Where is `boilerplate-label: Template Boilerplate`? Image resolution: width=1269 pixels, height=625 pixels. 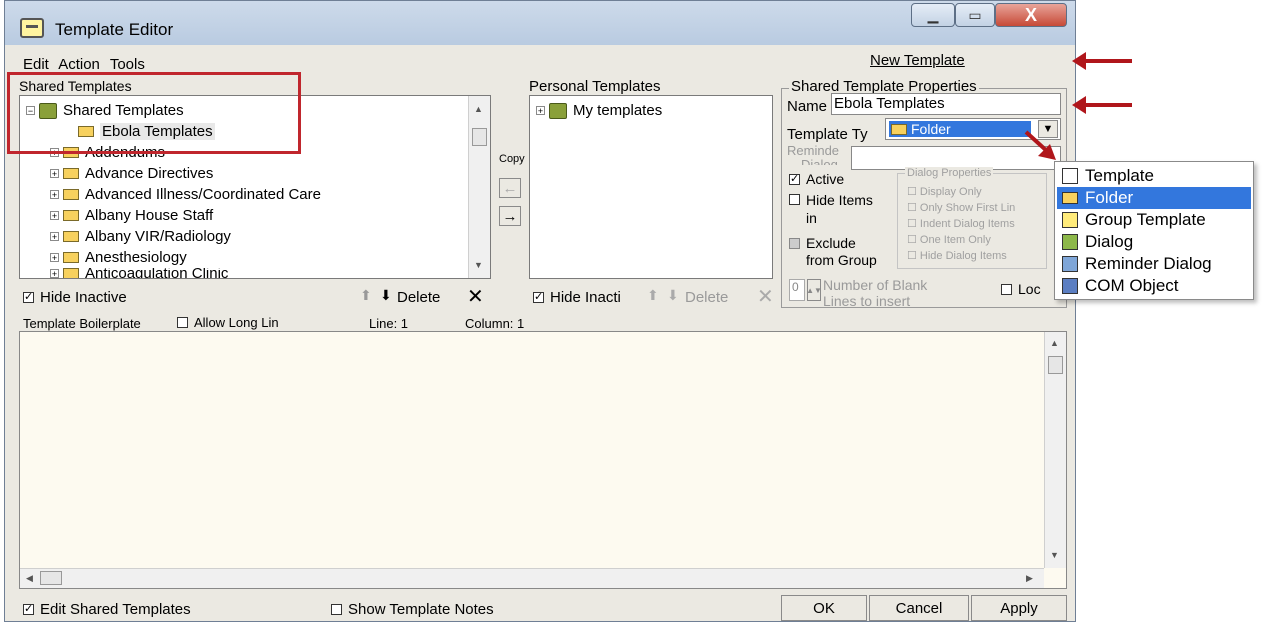 boilerplate-label: Template Boilerplate is located at coordinates (82, 323).